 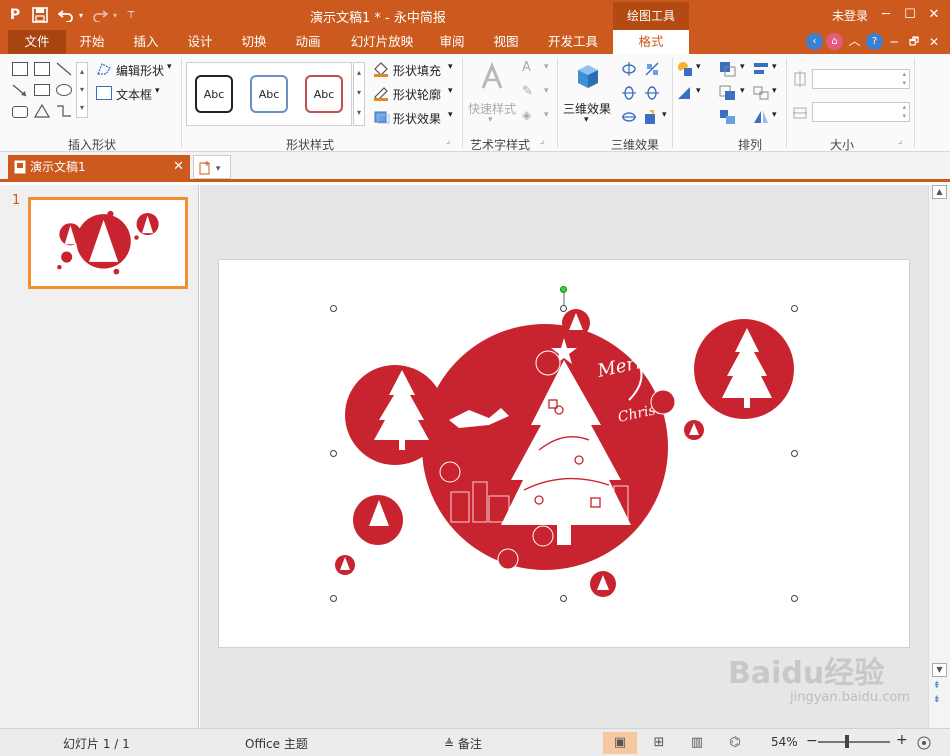 What do you see at coordinates (42, 69) in the screenshot?
I see `vertical-textbox-shape-icon` at bounding box center [42, 69].